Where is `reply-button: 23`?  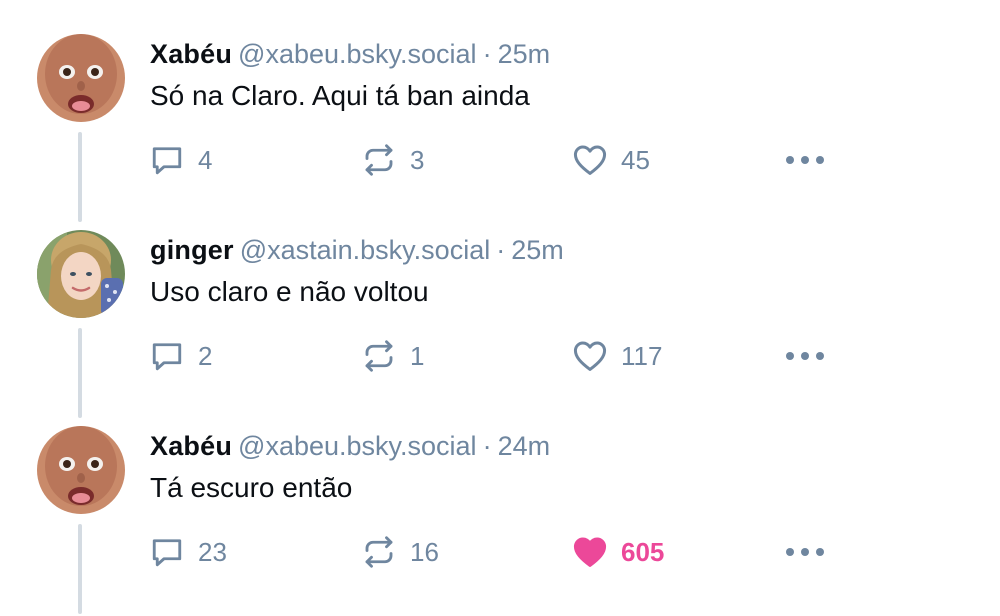 reply-button: 23 is located at coordinates (187, 552).